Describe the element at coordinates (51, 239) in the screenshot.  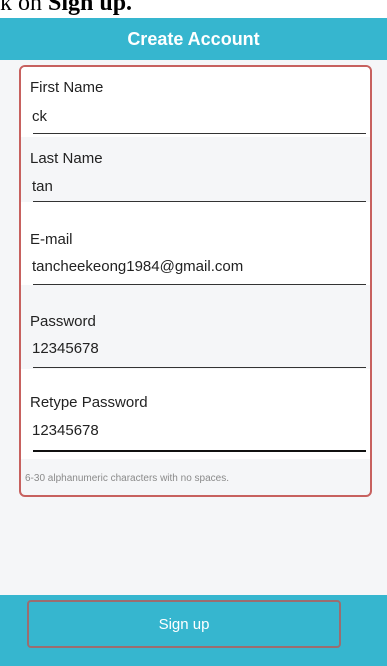
I see `email-label: E-mail` at that location.